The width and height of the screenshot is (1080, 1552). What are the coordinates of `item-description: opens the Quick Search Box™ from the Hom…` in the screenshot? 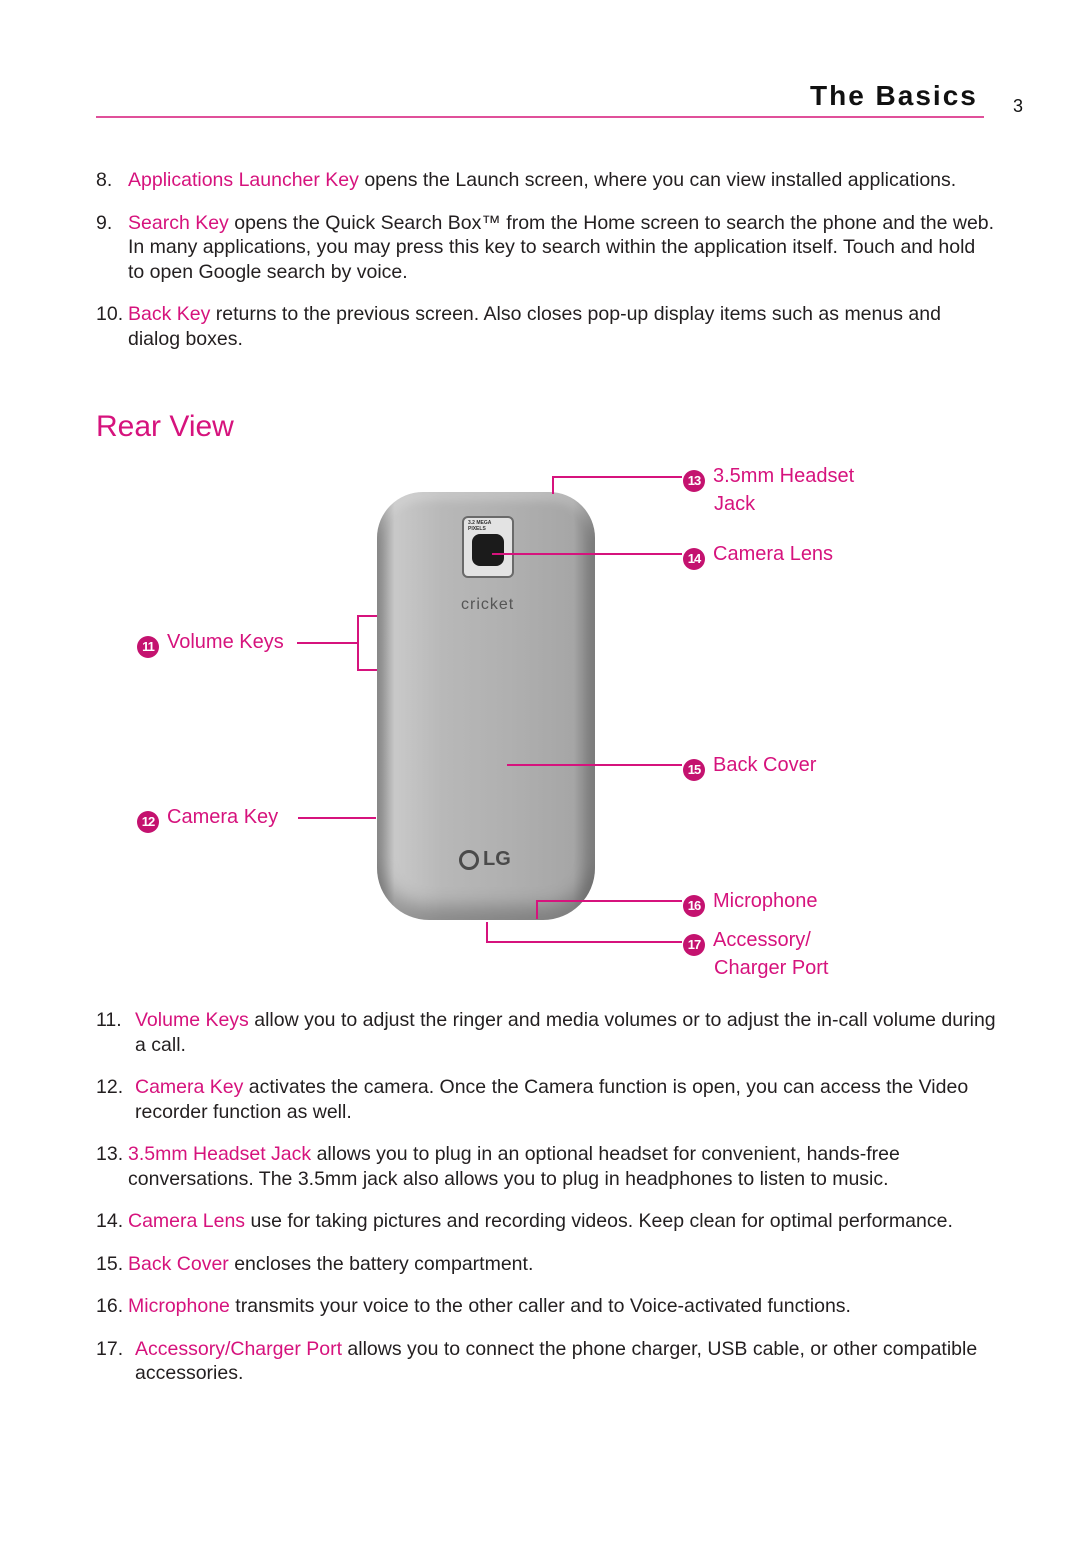 It's located at (561, 247).